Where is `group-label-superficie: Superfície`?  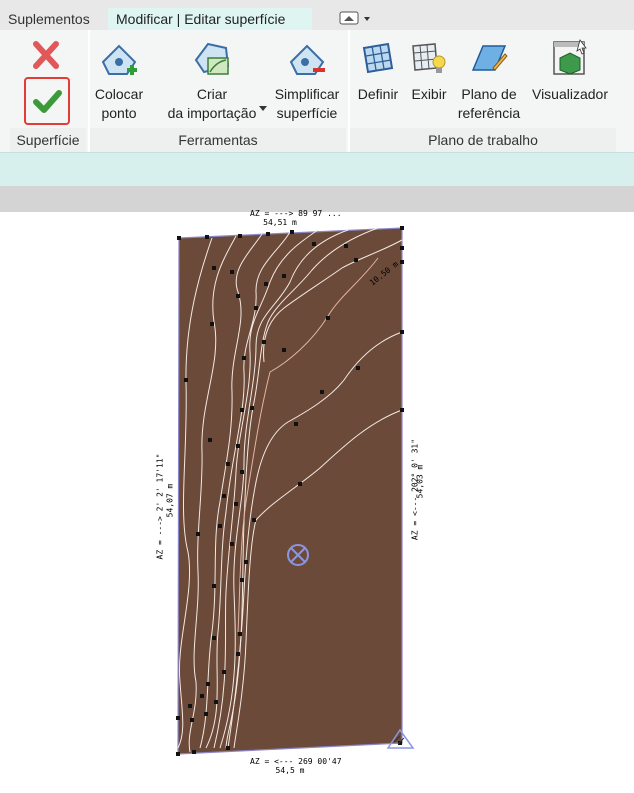 group-label-superficie: Superfície is located at coordinates (48, 140).